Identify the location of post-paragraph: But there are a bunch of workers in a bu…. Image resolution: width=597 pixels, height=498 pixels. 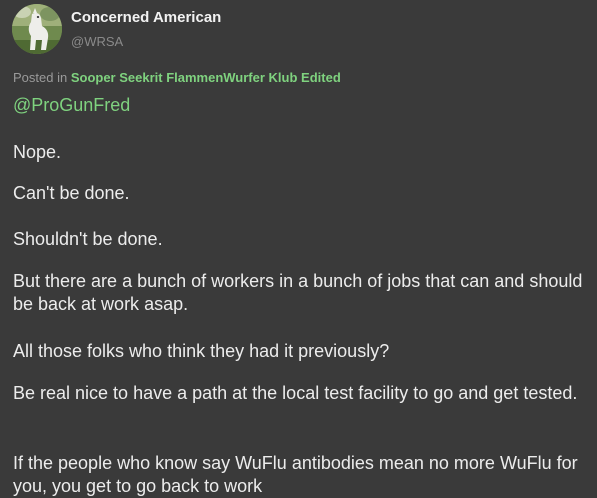
(298, 292).